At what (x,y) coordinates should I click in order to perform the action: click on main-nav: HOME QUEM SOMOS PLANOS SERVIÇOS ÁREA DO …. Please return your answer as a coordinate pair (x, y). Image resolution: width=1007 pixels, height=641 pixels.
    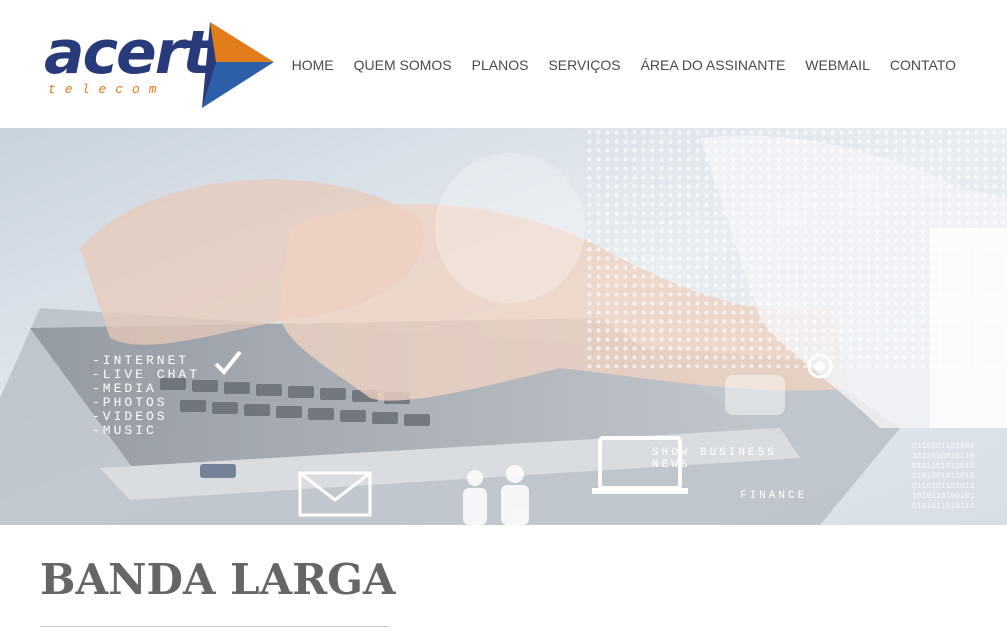
    Looking at the image, I should click on (624, 65).